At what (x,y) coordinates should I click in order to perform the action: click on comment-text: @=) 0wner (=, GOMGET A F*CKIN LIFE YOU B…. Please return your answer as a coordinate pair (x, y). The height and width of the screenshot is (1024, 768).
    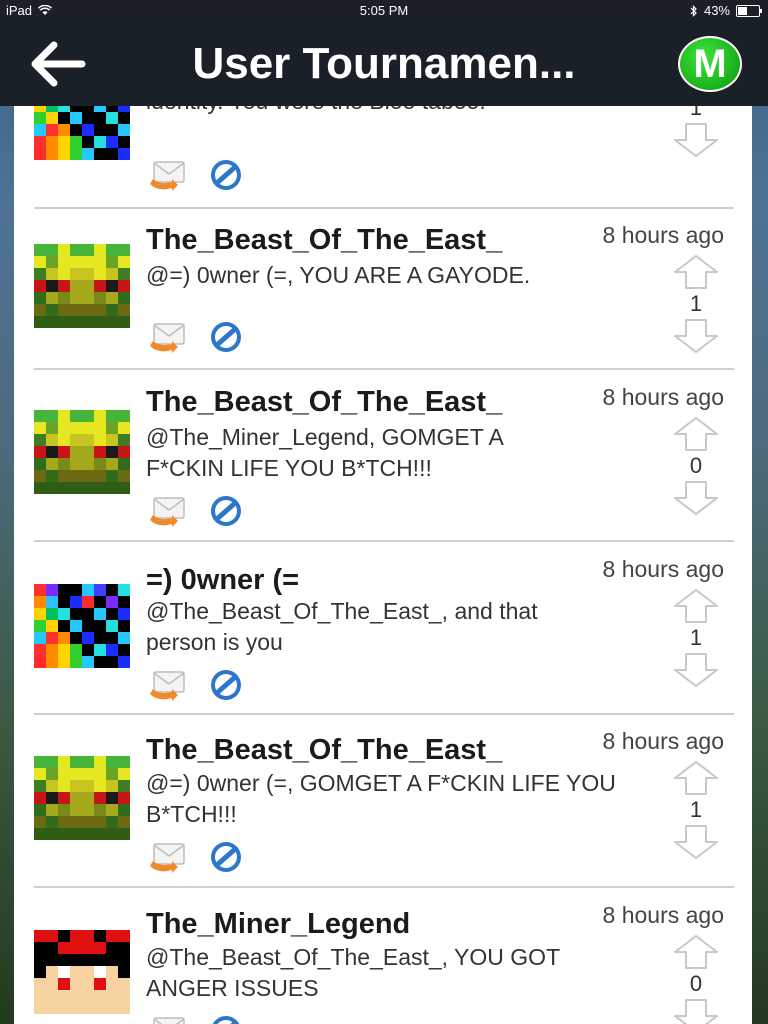
    Looking at the image, I should click on (381, 798).